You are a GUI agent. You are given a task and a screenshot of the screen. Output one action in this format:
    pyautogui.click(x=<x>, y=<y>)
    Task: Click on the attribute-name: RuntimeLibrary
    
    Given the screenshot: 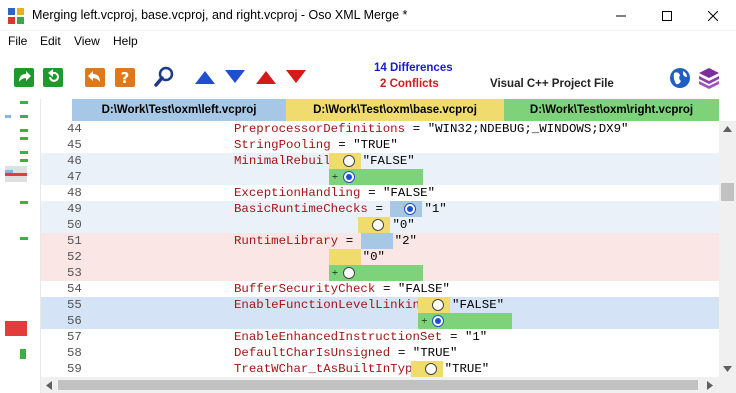 What is the action you would take?
    pyautogui.click(x=286, y=241)
    